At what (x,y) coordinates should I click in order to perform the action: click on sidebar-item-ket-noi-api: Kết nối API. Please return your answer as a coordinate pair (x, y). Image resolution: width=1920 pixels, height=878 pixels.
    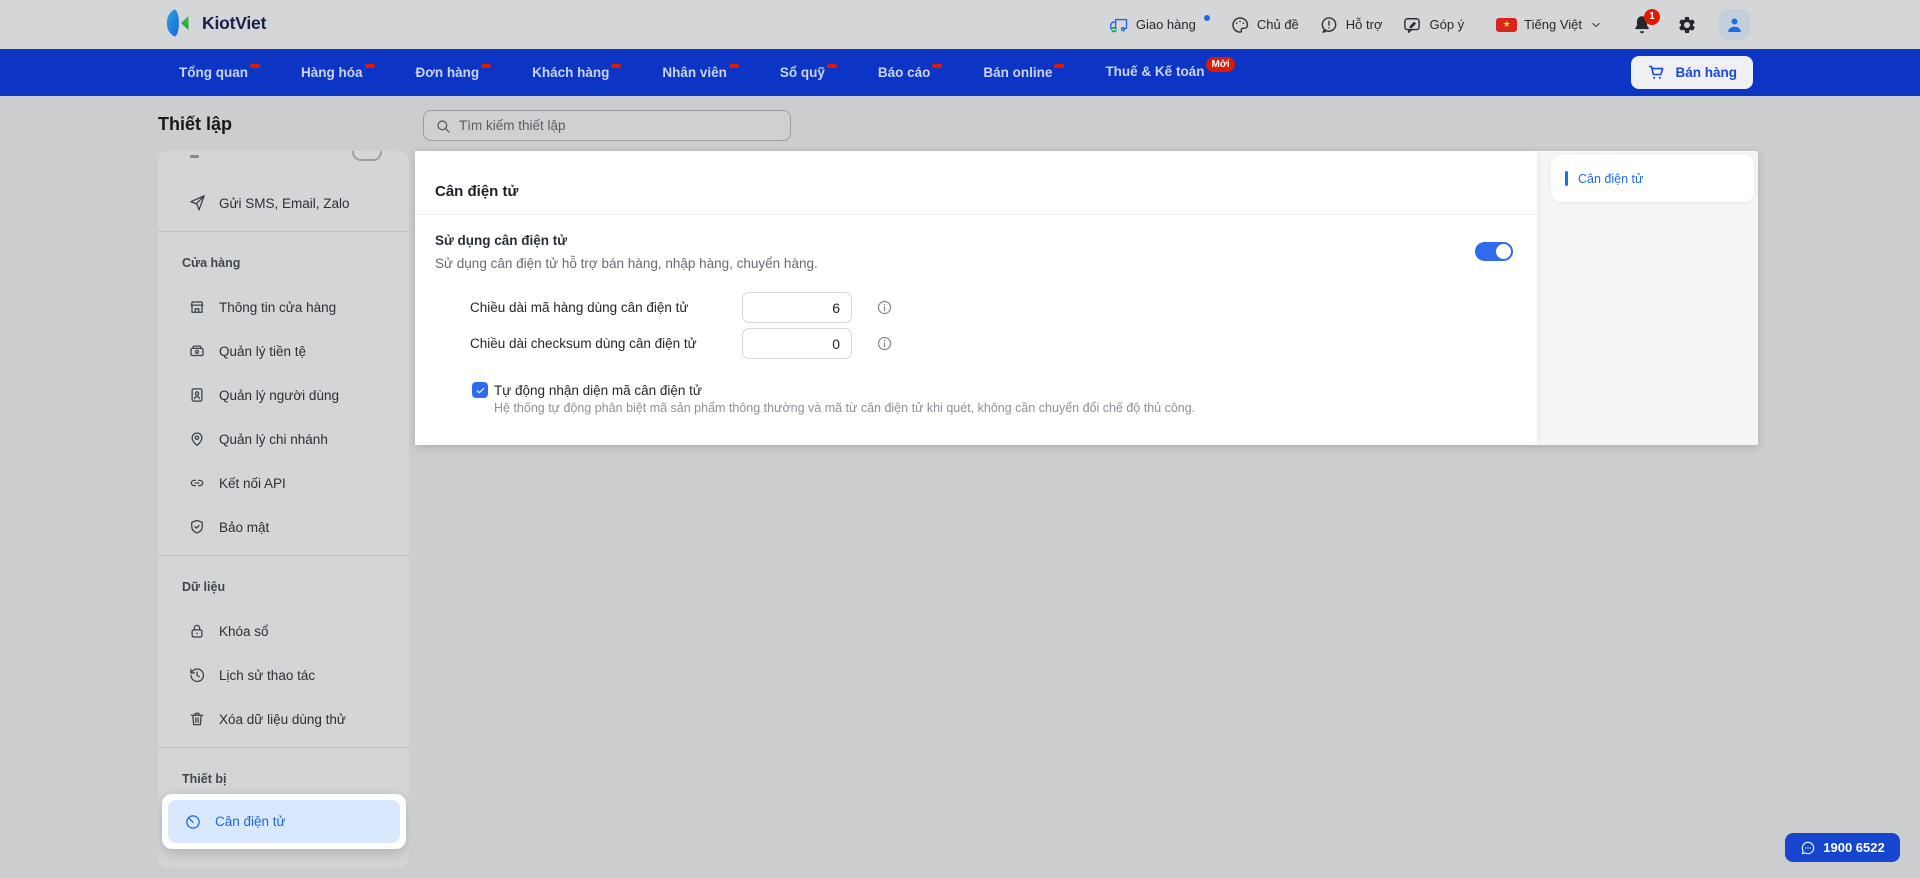
    Looking at the image, I should click on (283, 483).